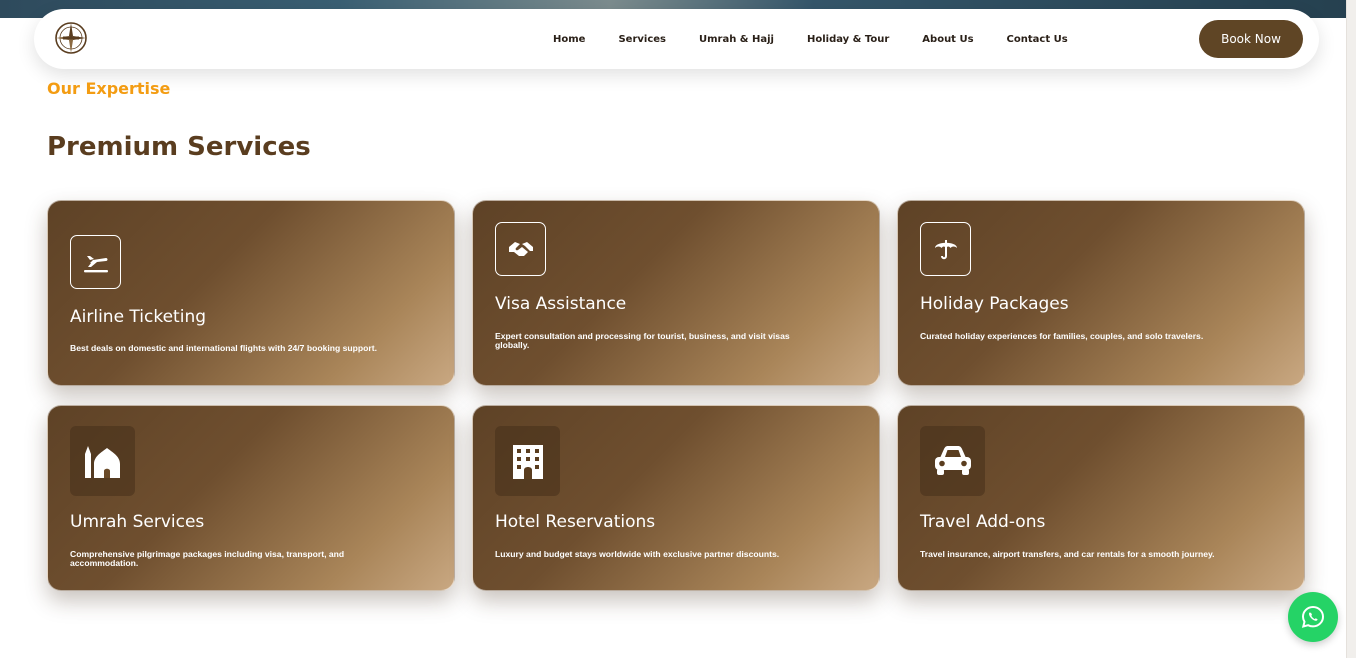 The image size is (1356, 658). What do you see at coordinates (1037, 39) in the screenshot?
I see `nav-contact-us: Contact Us` at bounding box center [1037, 39].